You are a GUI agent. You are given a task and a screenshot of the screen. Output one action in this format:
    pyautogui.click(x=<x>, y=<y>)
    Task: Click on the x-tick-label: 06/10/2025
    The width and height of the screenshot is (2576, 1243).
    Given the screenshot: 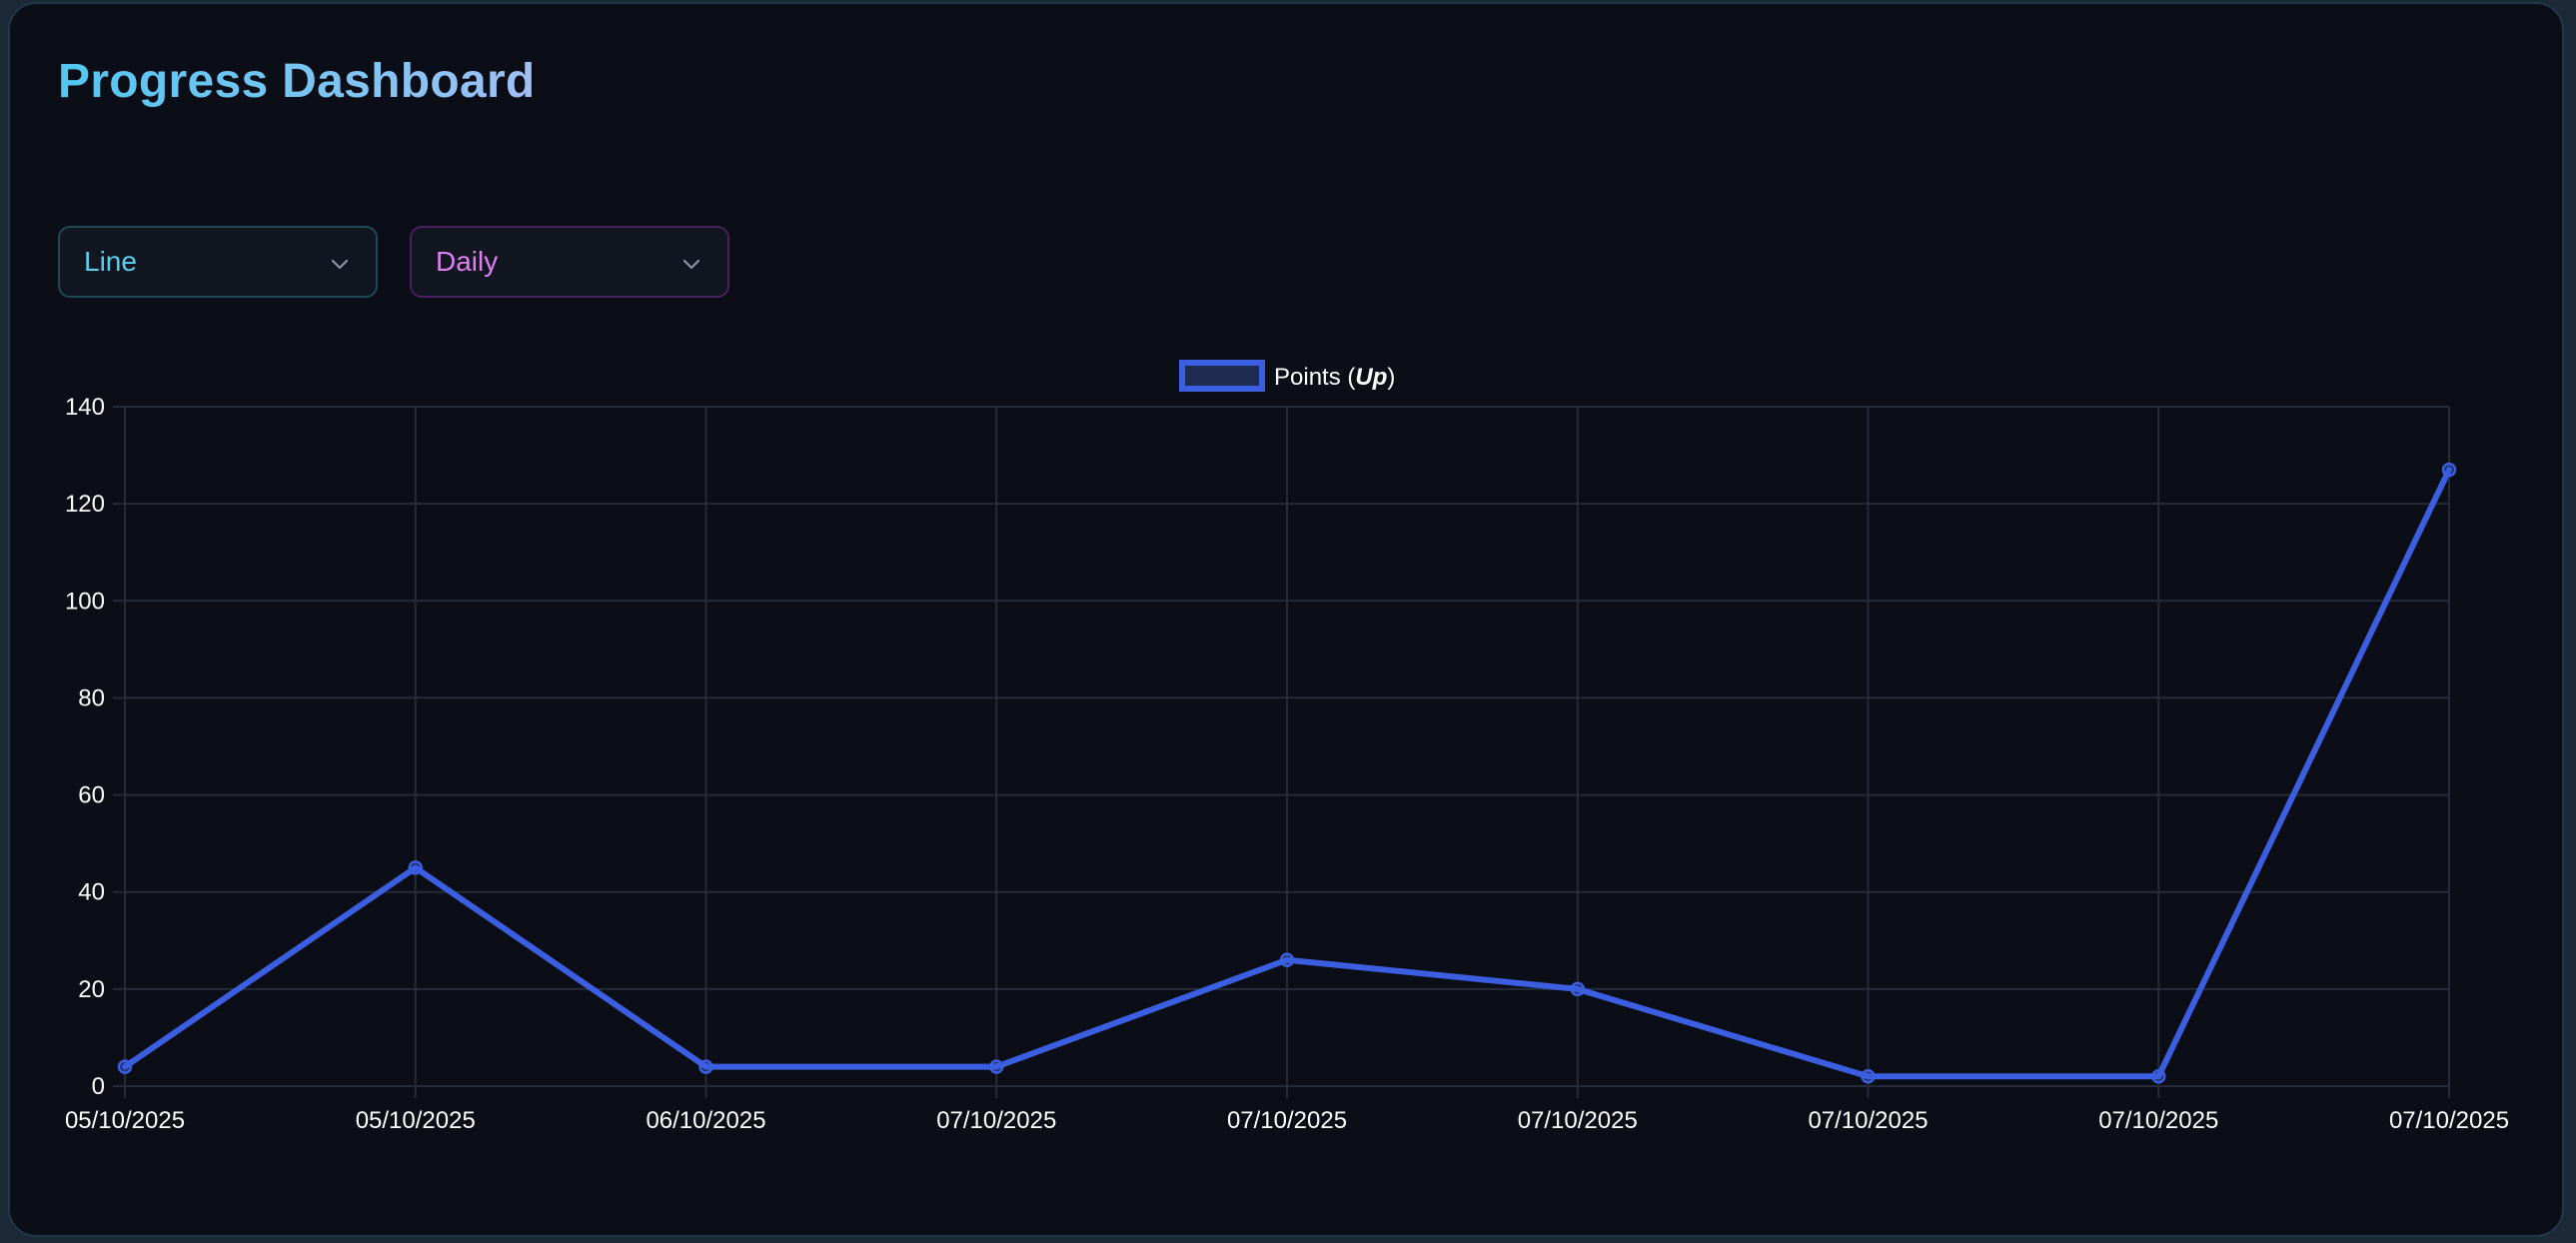 What is the action you would take?
    pyautogui.click(x=705, y=1120)
    